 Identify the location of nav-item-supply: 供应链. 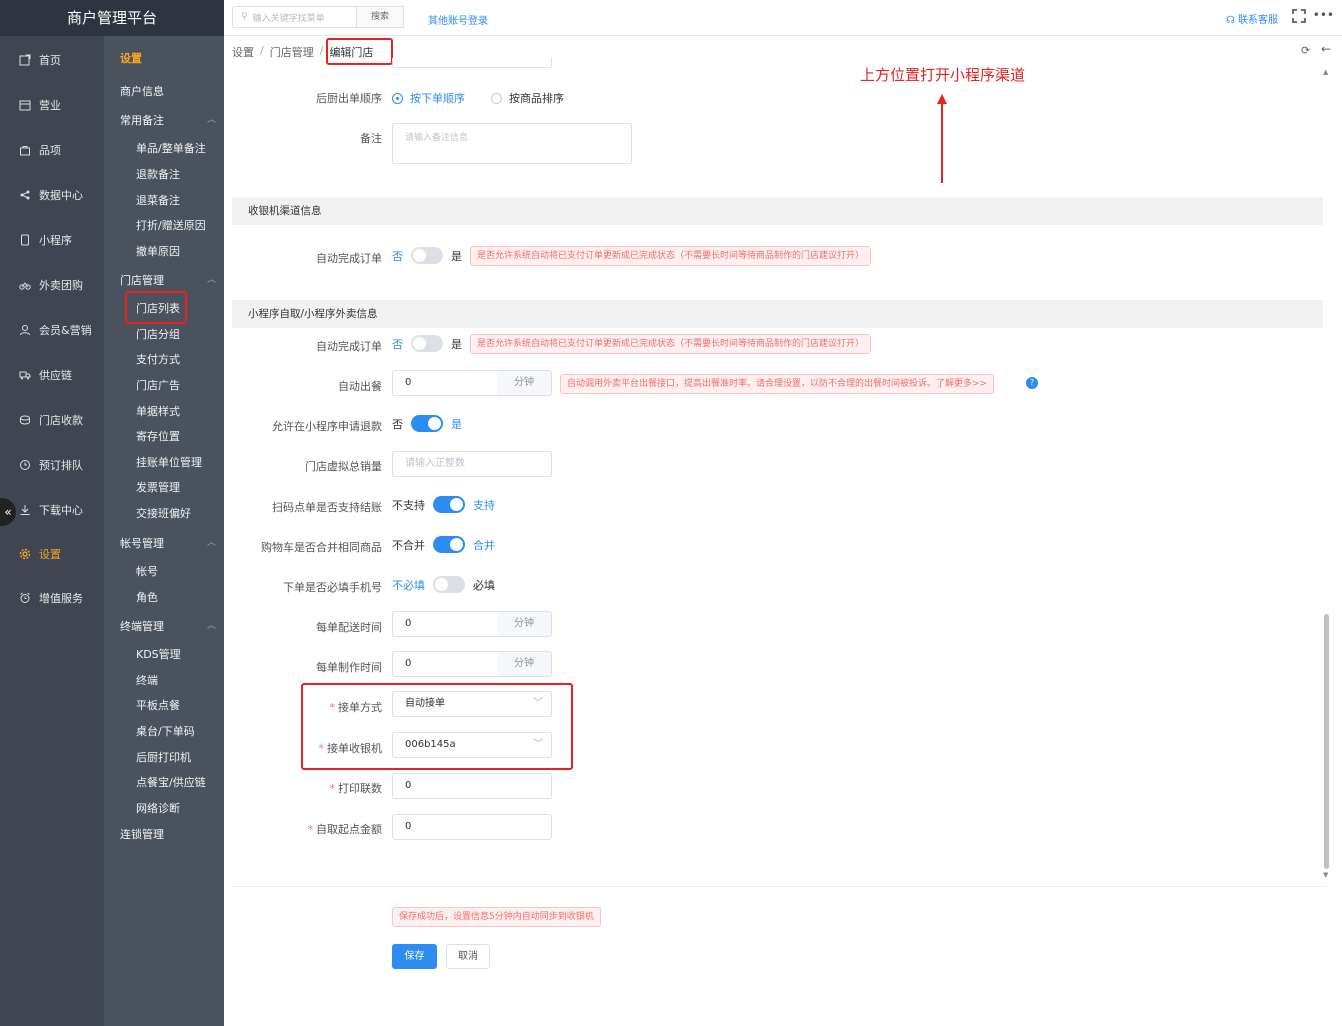
(52, 375).